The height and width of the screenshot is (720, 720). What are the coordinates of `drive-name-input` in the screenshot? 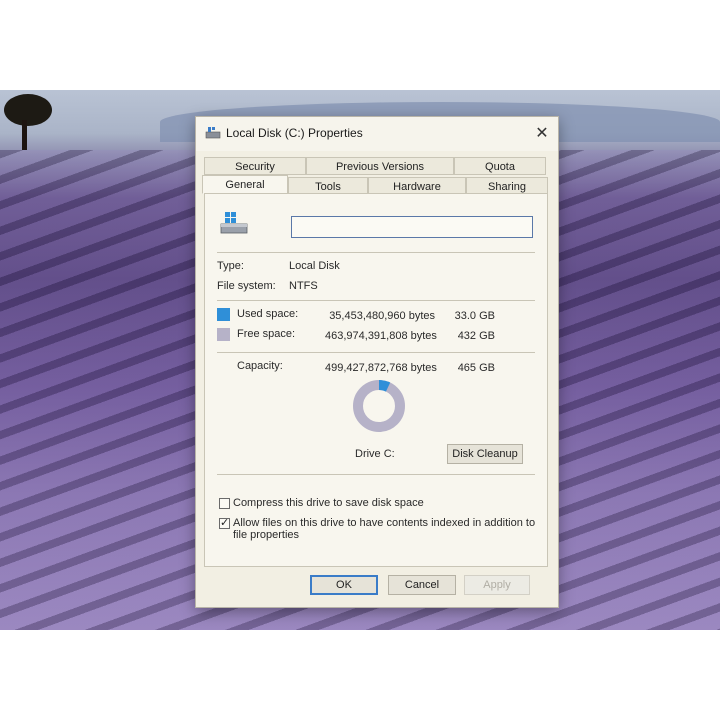 It's located at (412, 227).